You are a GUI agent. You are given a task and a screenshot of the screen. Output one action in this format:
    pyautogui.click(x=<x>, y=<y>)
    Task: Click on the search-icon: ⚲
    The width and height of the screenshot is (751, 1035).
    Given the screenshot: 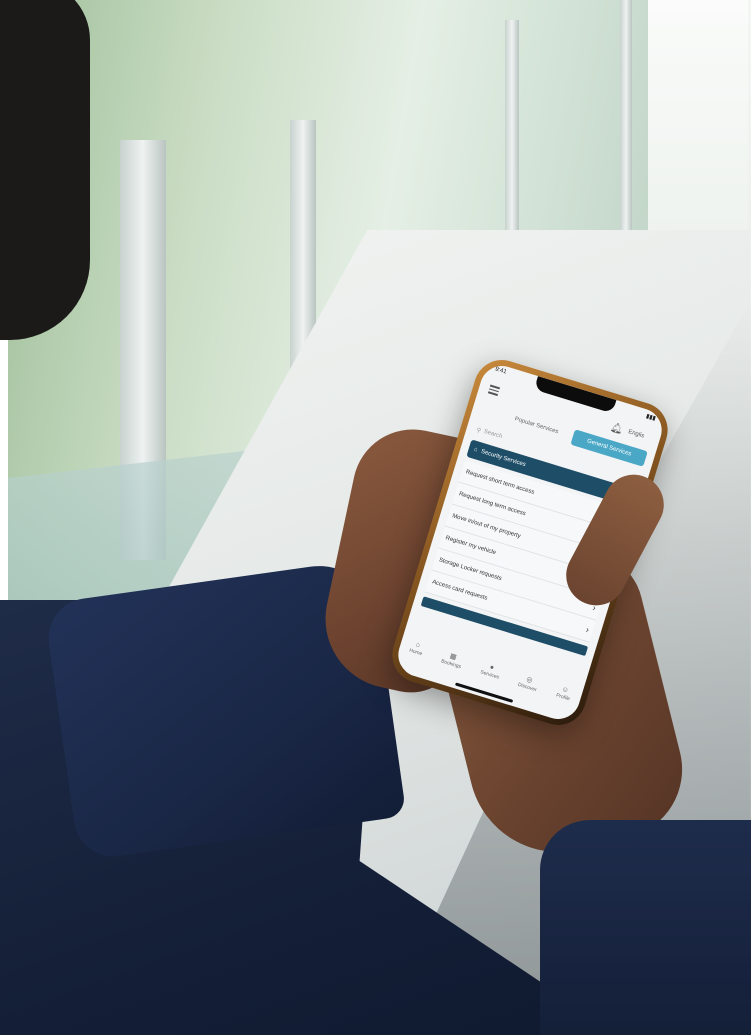 What is the action you would take?
    pyautogui.click(x=478, y=431)
    